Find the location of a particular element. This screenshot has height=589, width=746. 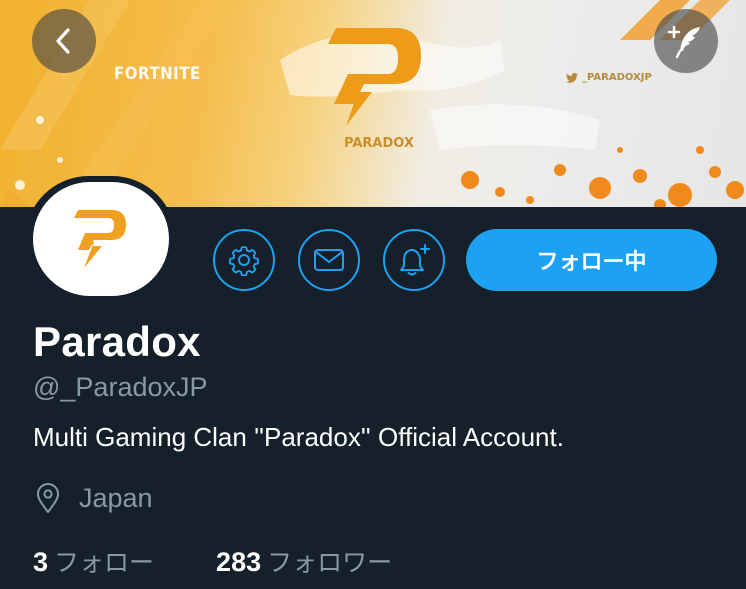

back-button is located at coordinates (64, 41).